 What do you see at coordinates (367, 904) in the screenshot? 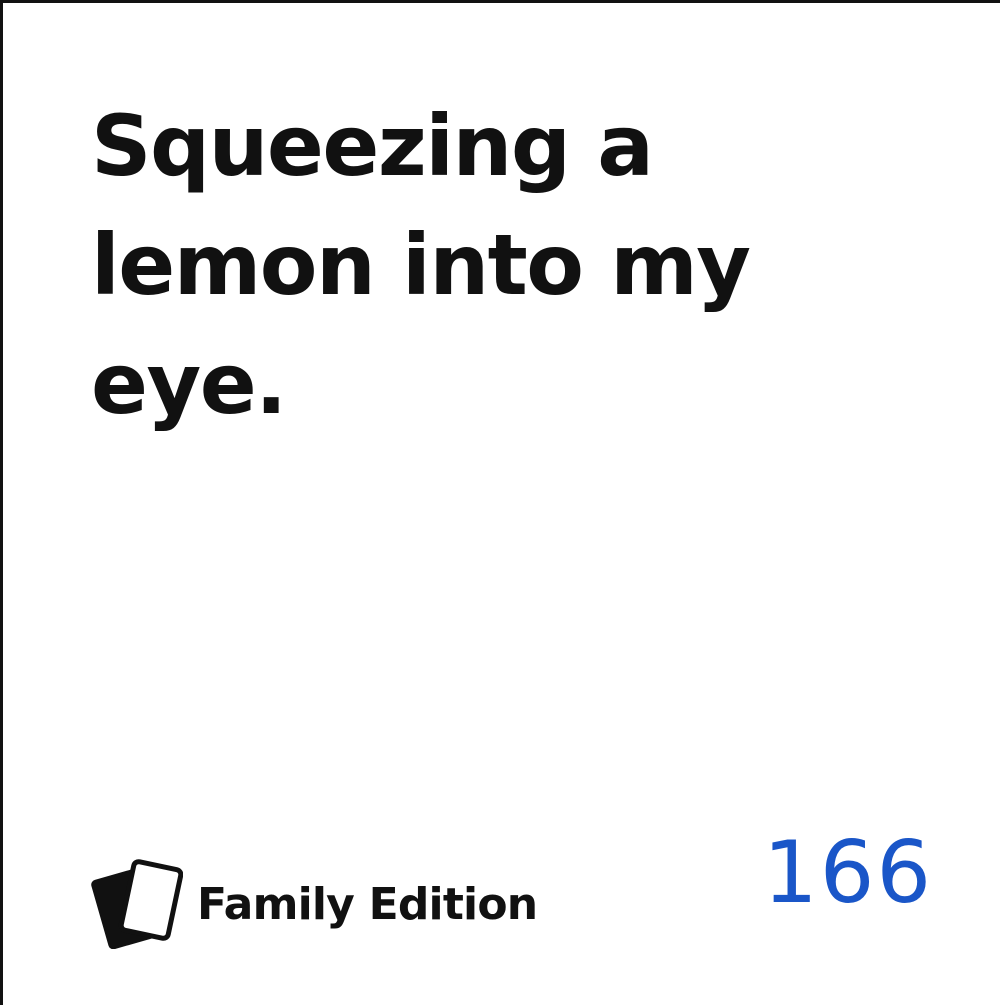
I see `edition-label: Family Edition` at bounding box center [367, 904].